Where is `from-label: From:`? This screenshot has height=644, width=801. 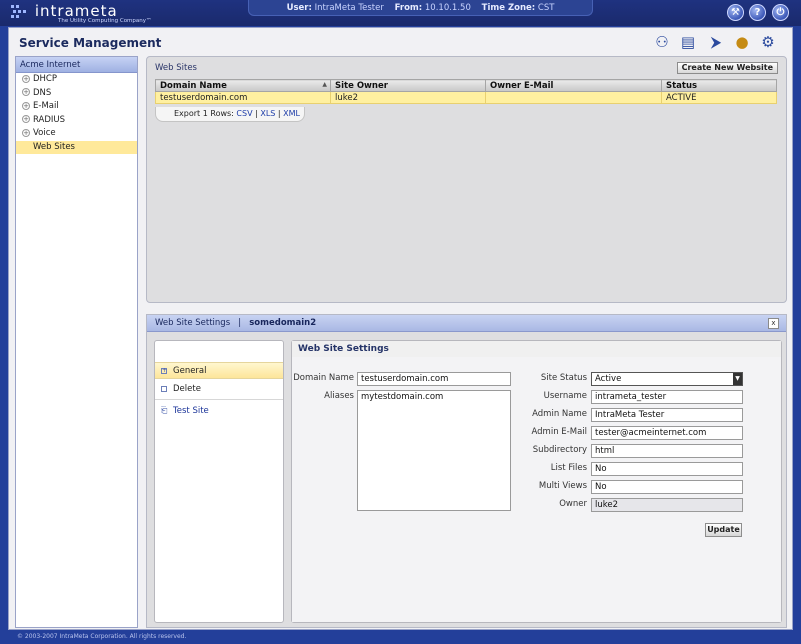 from-label: From: is located at coordinates (408, 8).